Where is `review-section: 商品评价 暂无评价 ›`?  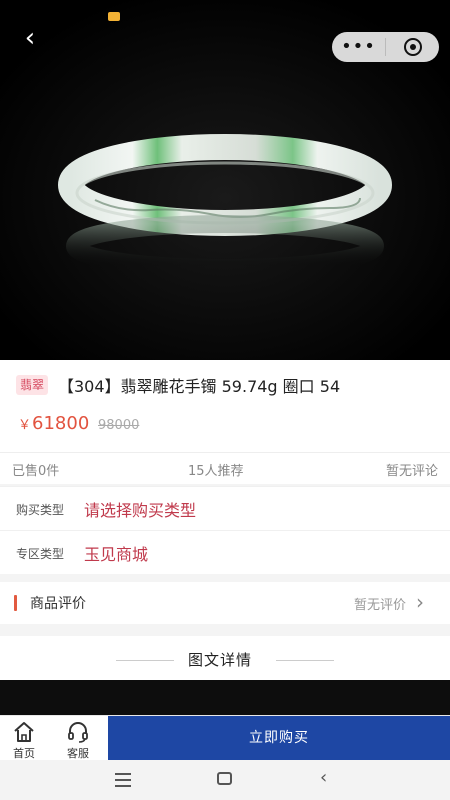
review-section: 商品评价 暂无评价 › is located at coordinates (225, 603).